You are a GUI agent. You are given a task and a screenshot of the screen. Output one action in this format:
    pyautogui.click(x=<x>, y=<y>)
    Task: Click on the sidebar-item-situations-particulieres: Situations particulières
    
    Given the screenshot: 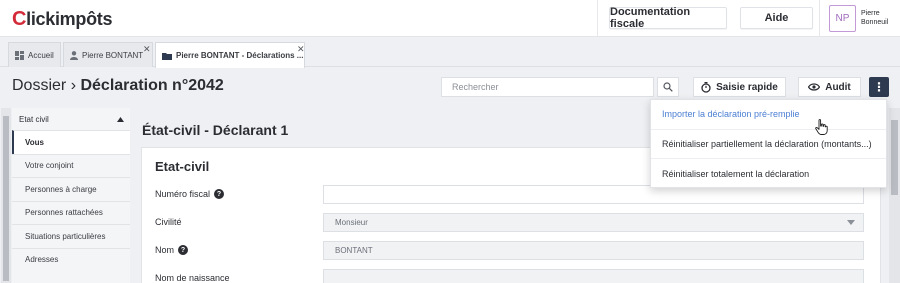 What is the action you would take?
    pyautogui.click(x=71, y=236)
    